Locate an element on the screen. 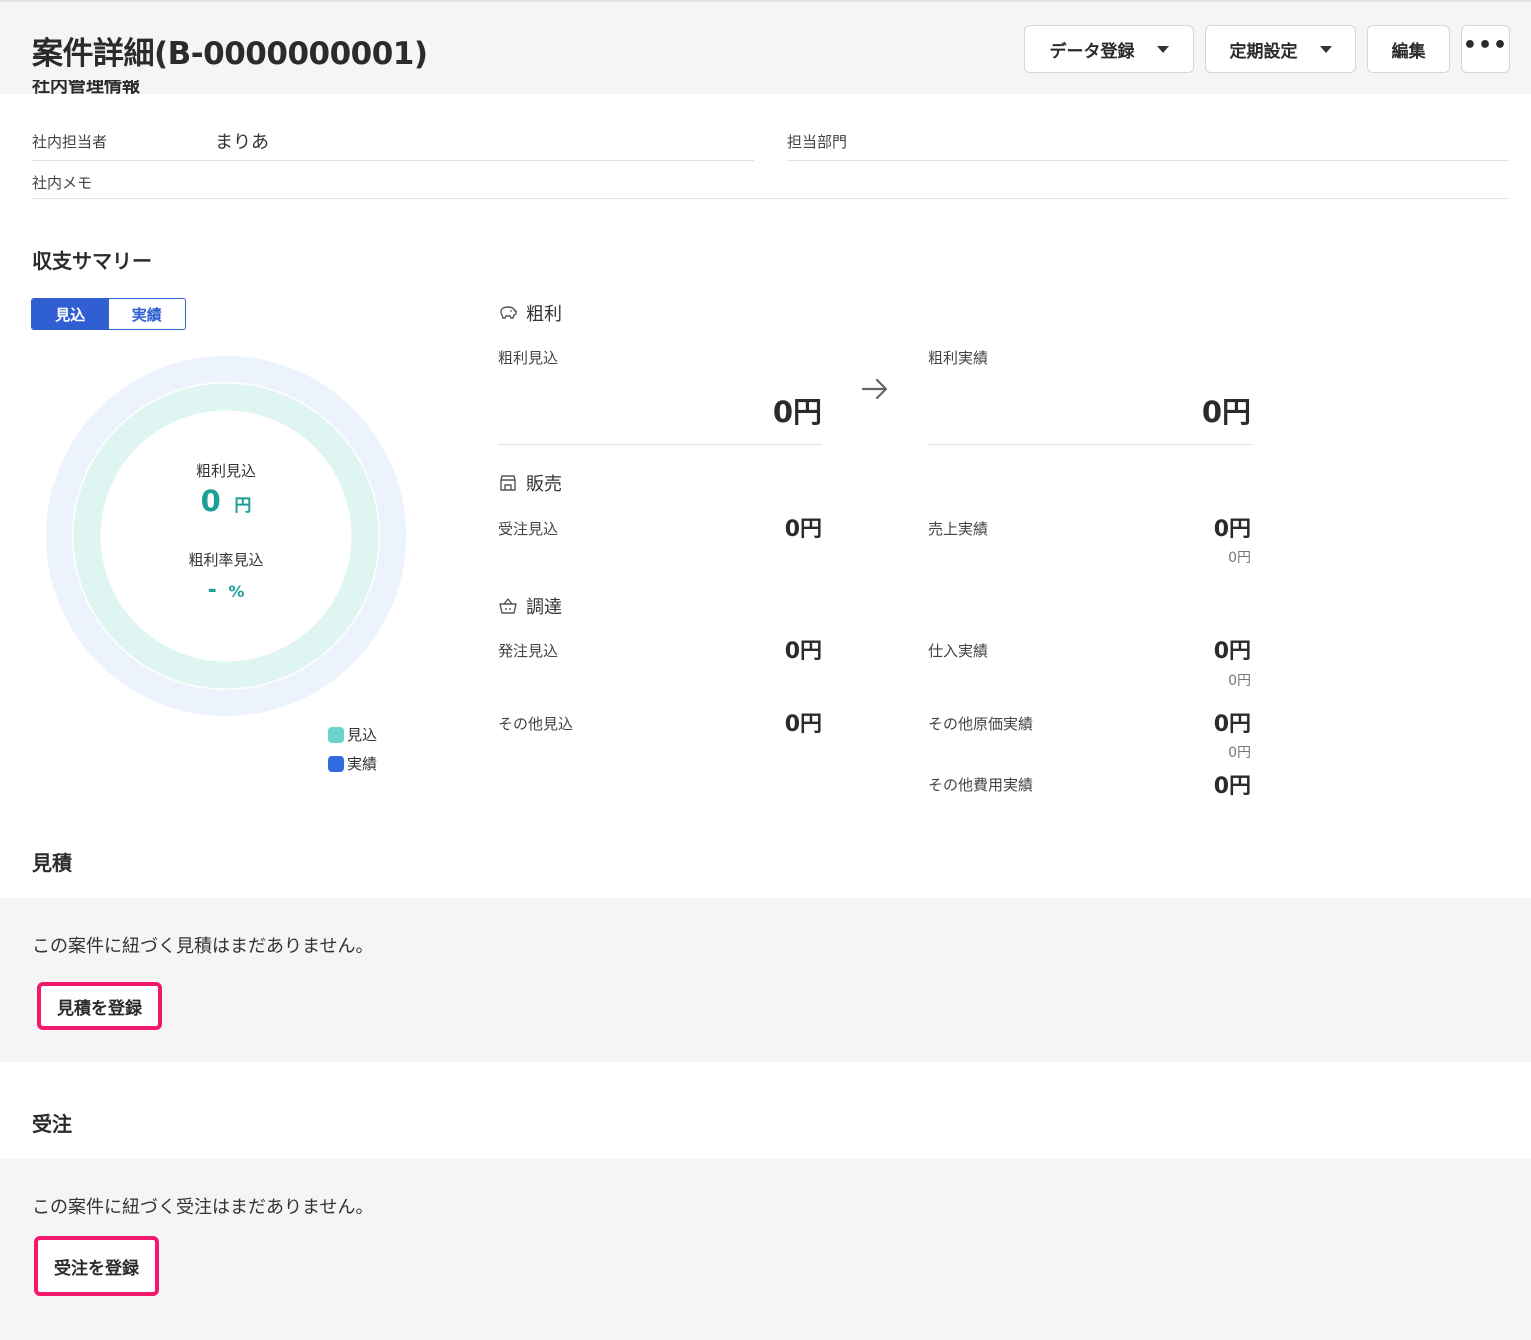 The height and width of the screenshot is (1340, 1531). donut-profit-value: 0 円 is located at coordinates (226, 501).